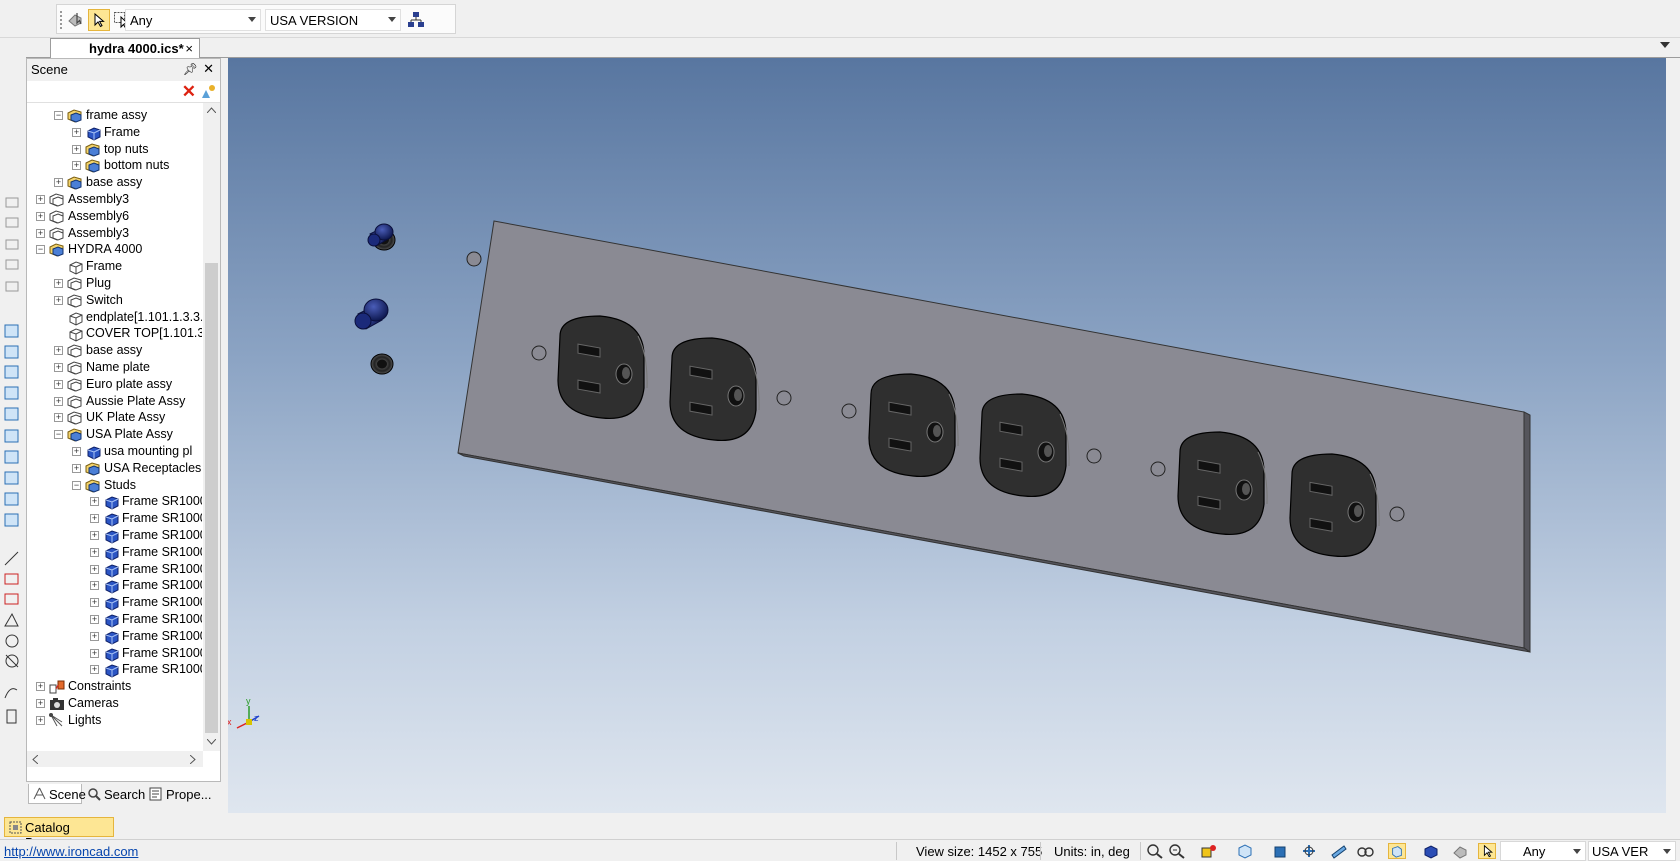 Image resolution: width=1680 pixels, height=861 pixels. I want to click on tree-item-label: HYDRA 4000, so click(105, 249).